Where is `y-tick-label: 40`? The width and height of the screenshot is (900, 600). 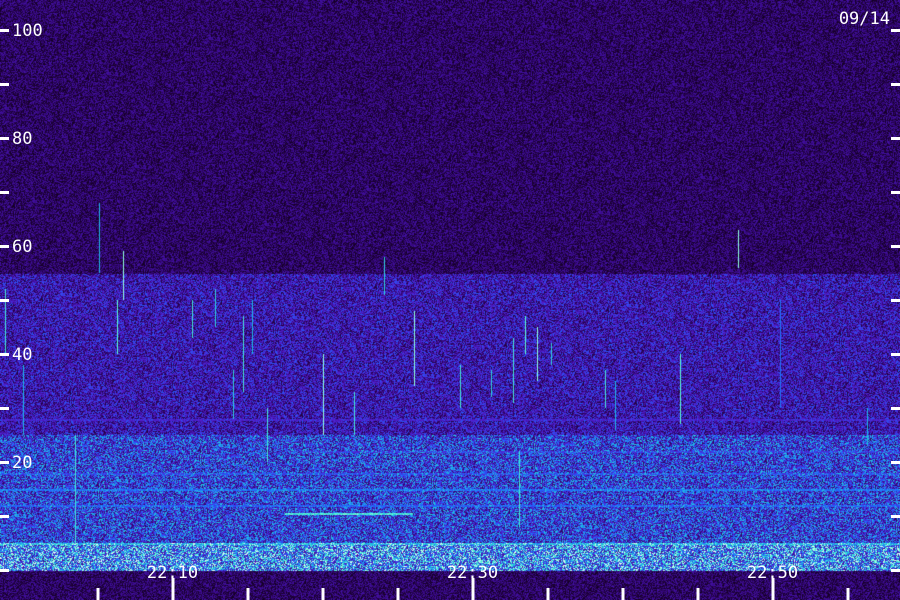
y-tick-label: 40 is located at coordinates (22, 355).